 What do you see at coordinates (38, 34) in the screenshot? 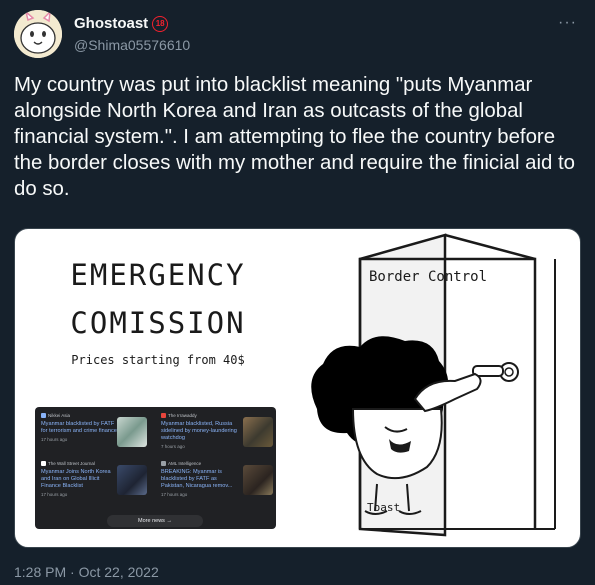
I see `avatar` at bounding box center [38, 34].